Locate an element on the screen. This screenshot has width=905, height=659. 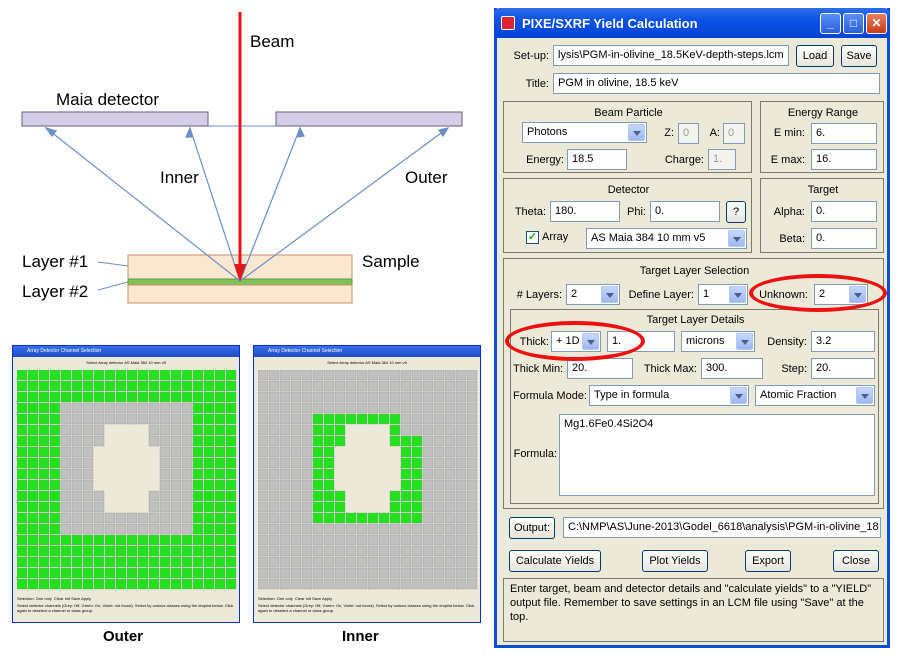
array-detector-select: AS Maia 384 10 mm v5 is located at coordinates (666, 238).